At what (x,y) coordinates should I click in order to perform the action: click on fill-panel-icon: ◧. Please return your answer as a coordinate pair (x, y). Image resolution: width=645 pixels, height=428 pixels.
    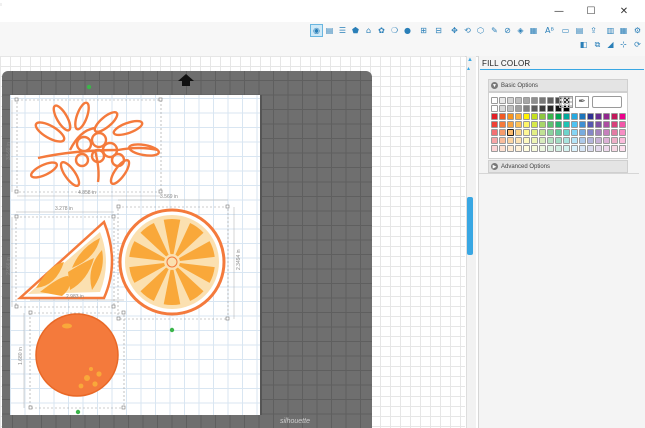
    Looking at the image, I should click on (583, 44).